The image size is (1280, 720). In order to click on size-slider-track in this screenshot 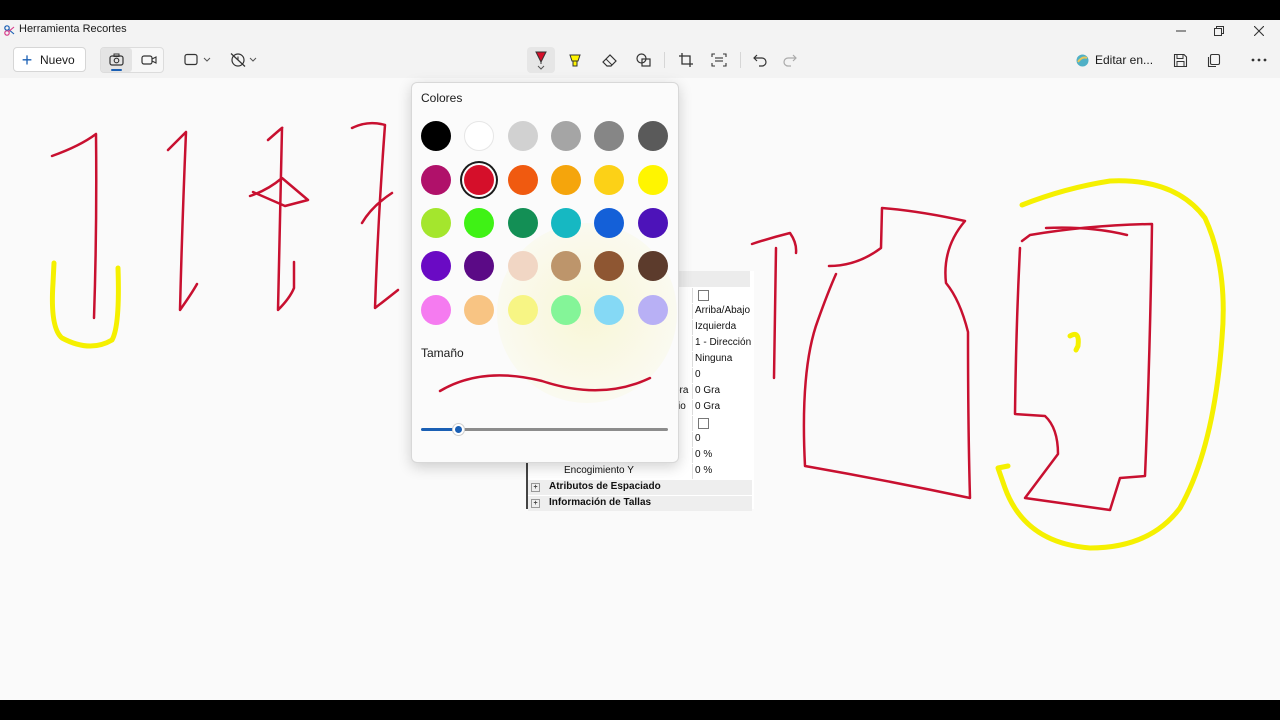, I will do `click(563, 429)`.